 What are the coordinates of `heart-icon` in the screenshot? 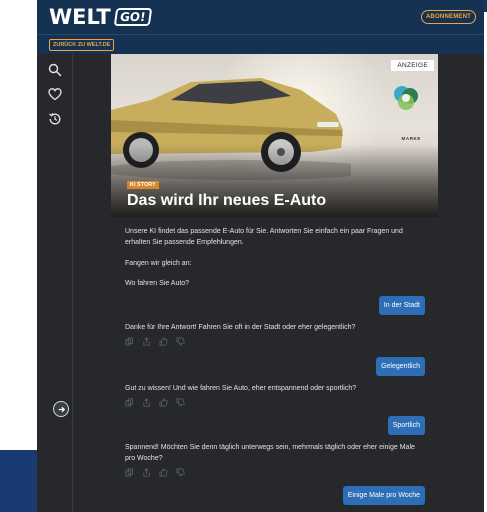 It's located at (55, 94).